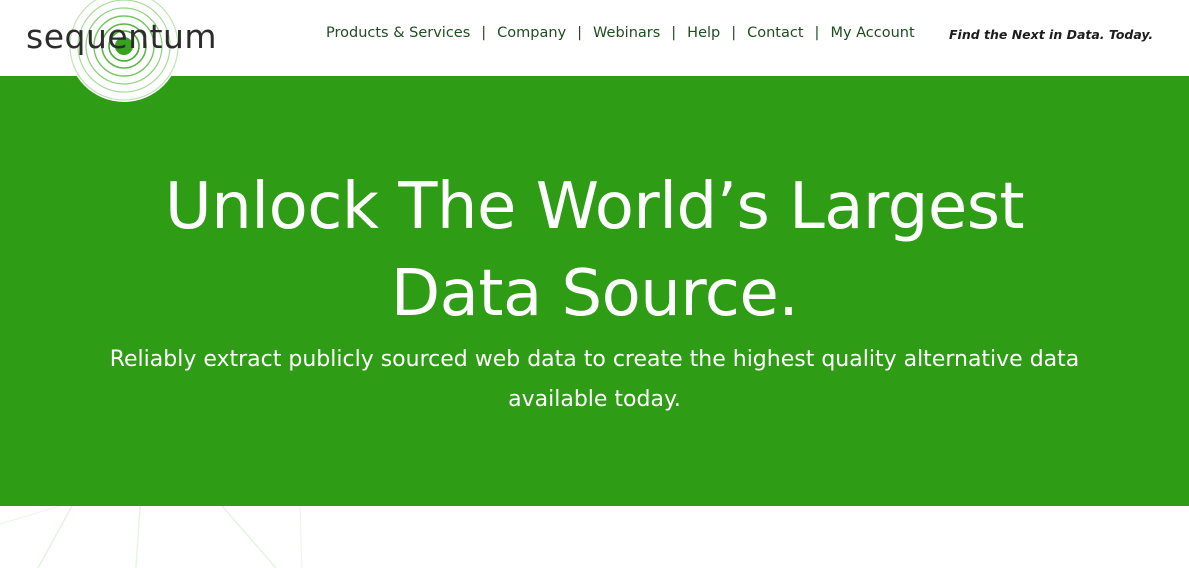 The height and width of the screenshot is (568, 1189). I want to click on hero-title-line: Data Source., so click(594, 294).